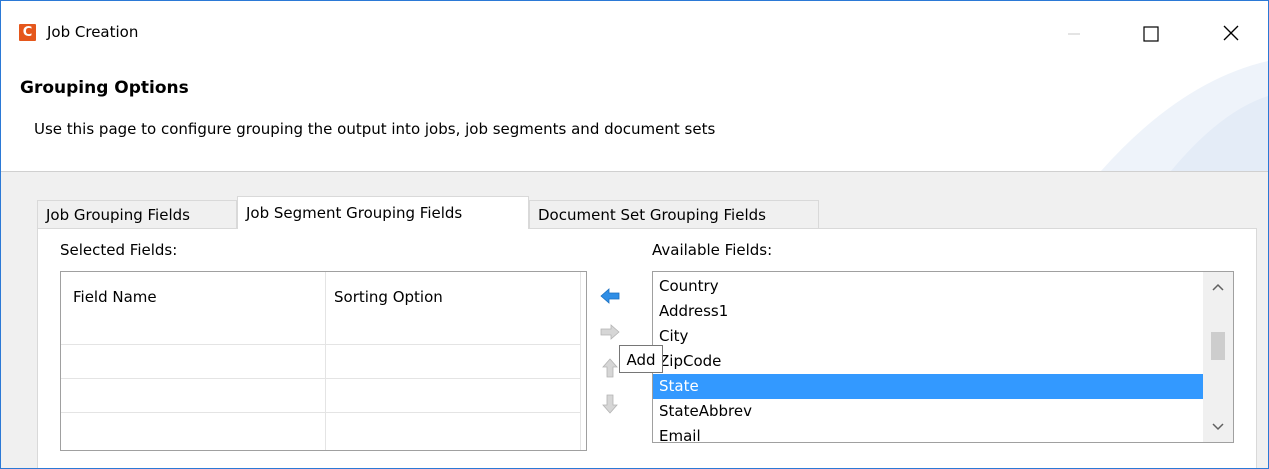  I want to click on available-fields-label: Available Fields:, so click(712, 250).